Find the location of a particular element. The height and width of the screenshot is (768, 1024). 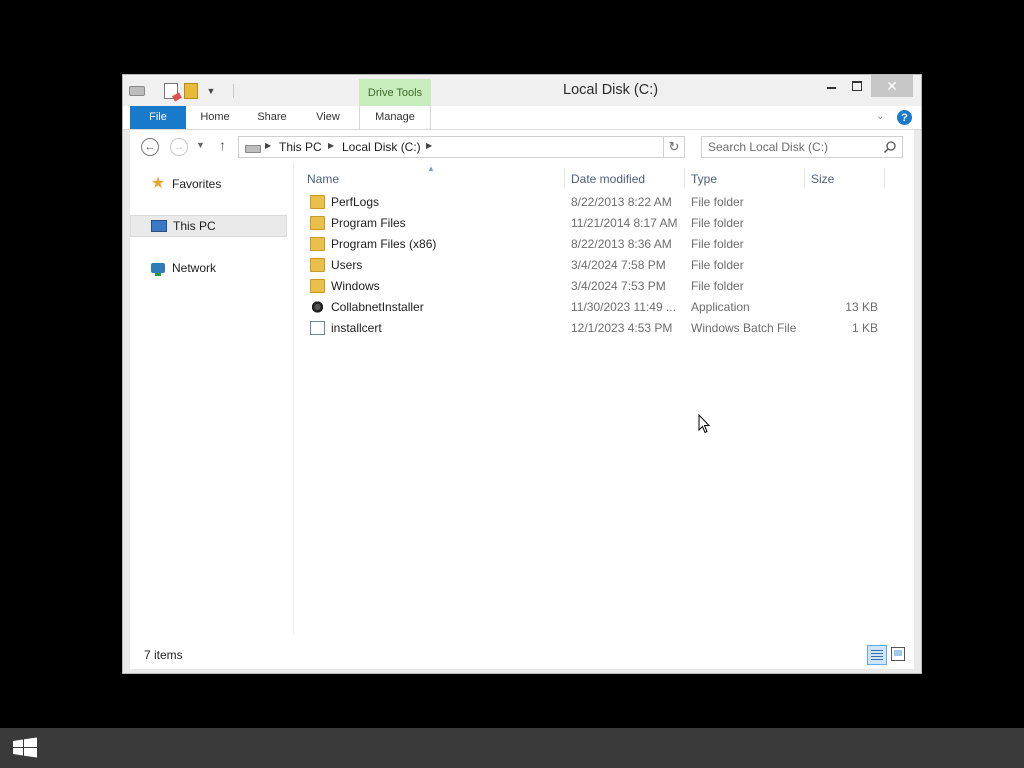

network-icon is located at coordinates (158, 268).